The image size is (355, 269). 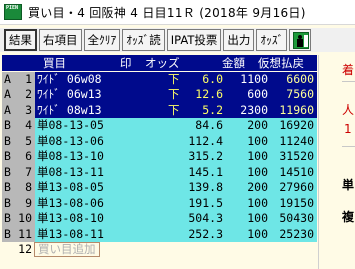 What do you see at coordinates (239, 40) in the screenshot?
I see `output-button: 出力` at bounding box center [239, 40].